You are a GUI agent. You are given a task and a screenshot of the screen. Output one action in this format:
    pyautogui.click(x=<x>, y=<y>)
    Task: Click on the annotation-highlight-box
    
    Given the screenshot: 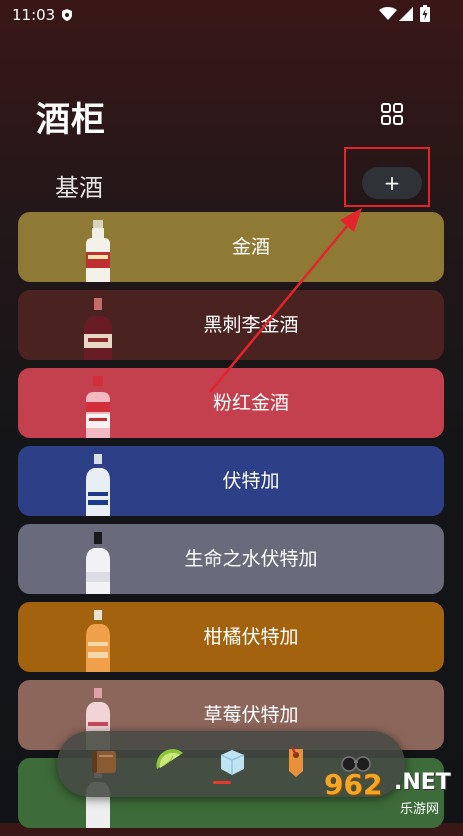 What is the action you would take?
    pyautogui.click(x=387, y=177)
    